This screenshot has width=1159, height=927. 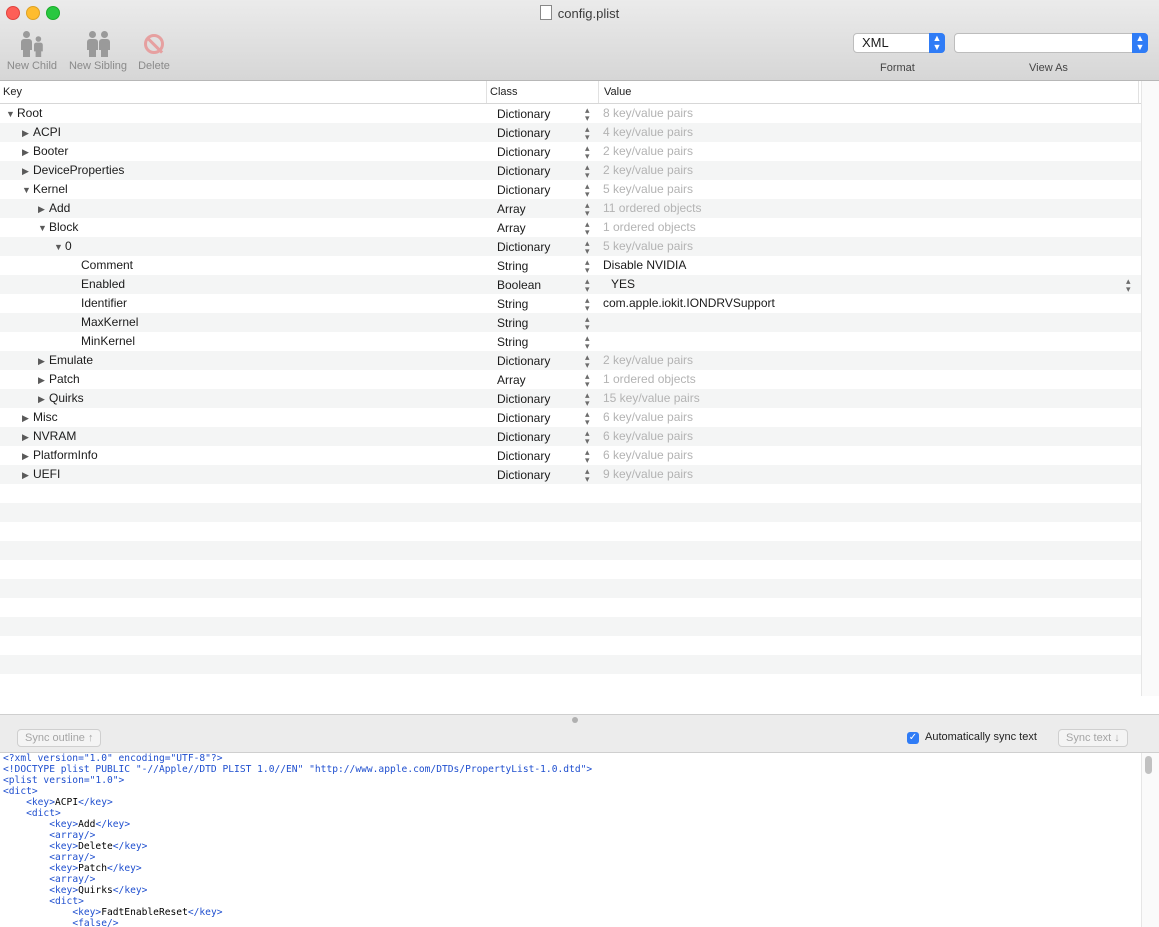 What do you see at coordinates (648, 132) in the screenshot?
I see `row-value: 4 key/value pairs` at bounding box center [648, 132].